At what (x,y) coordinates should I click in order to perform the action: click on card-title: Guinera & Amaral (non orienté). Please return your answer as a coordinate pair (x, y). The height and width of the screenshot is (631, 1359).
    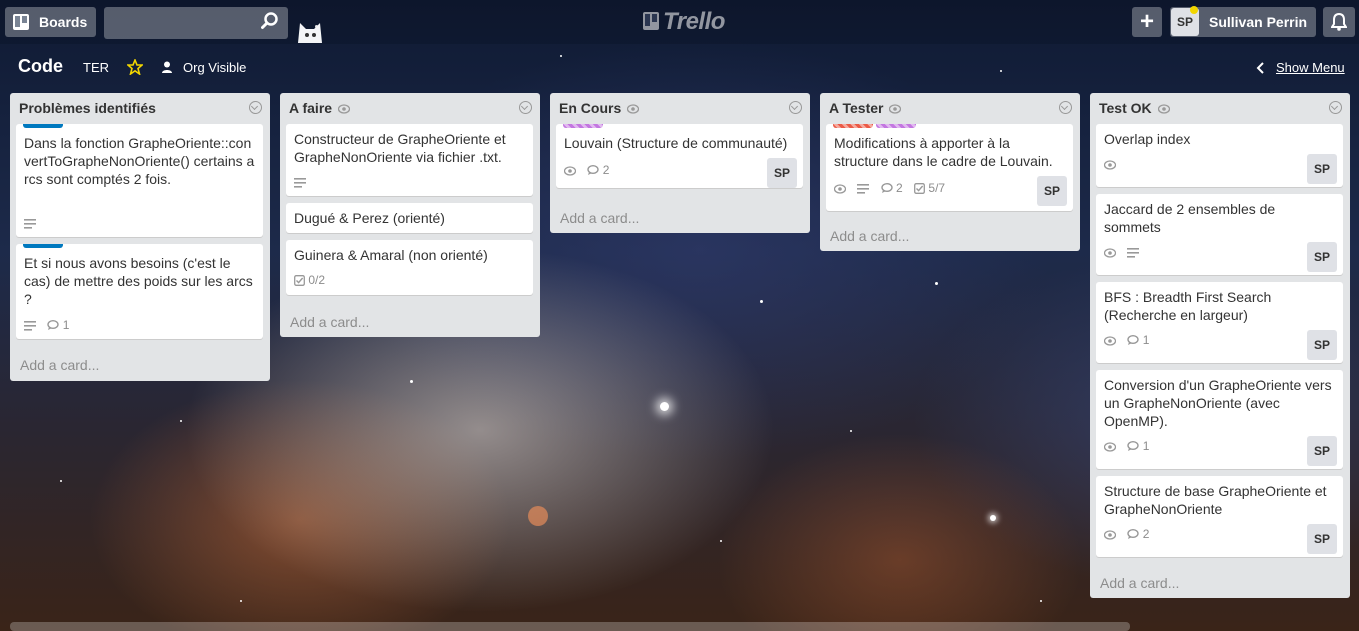
    Looking at the image, I should click on (391, 255).